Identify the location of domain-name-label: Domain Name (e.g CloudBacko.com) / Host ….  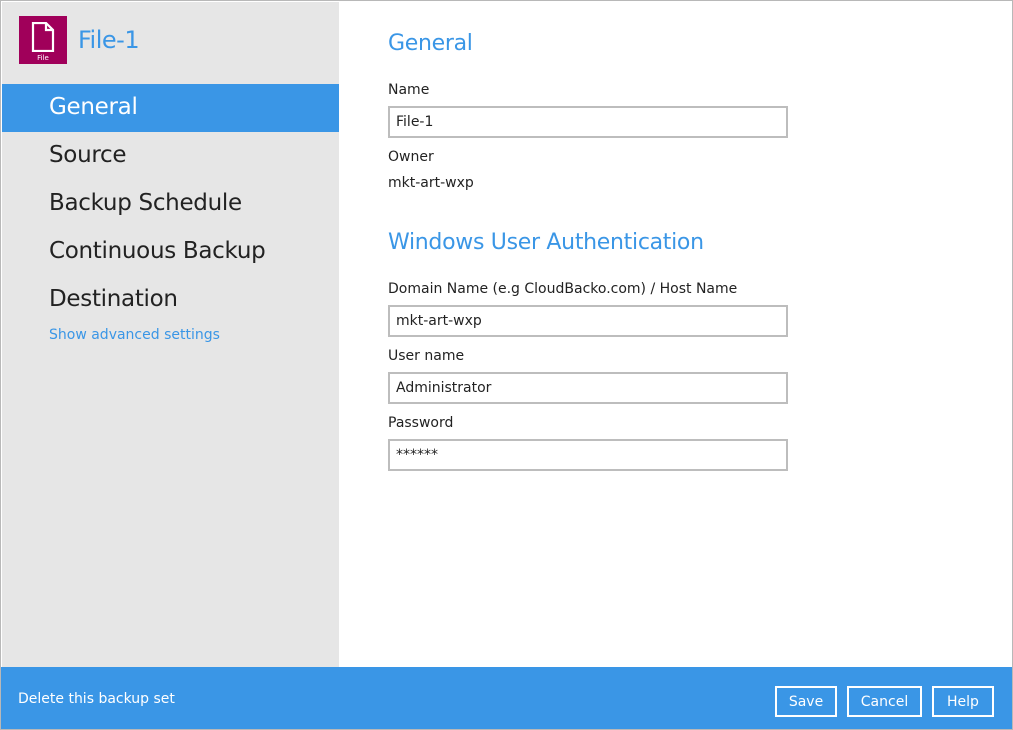
(563, 289).